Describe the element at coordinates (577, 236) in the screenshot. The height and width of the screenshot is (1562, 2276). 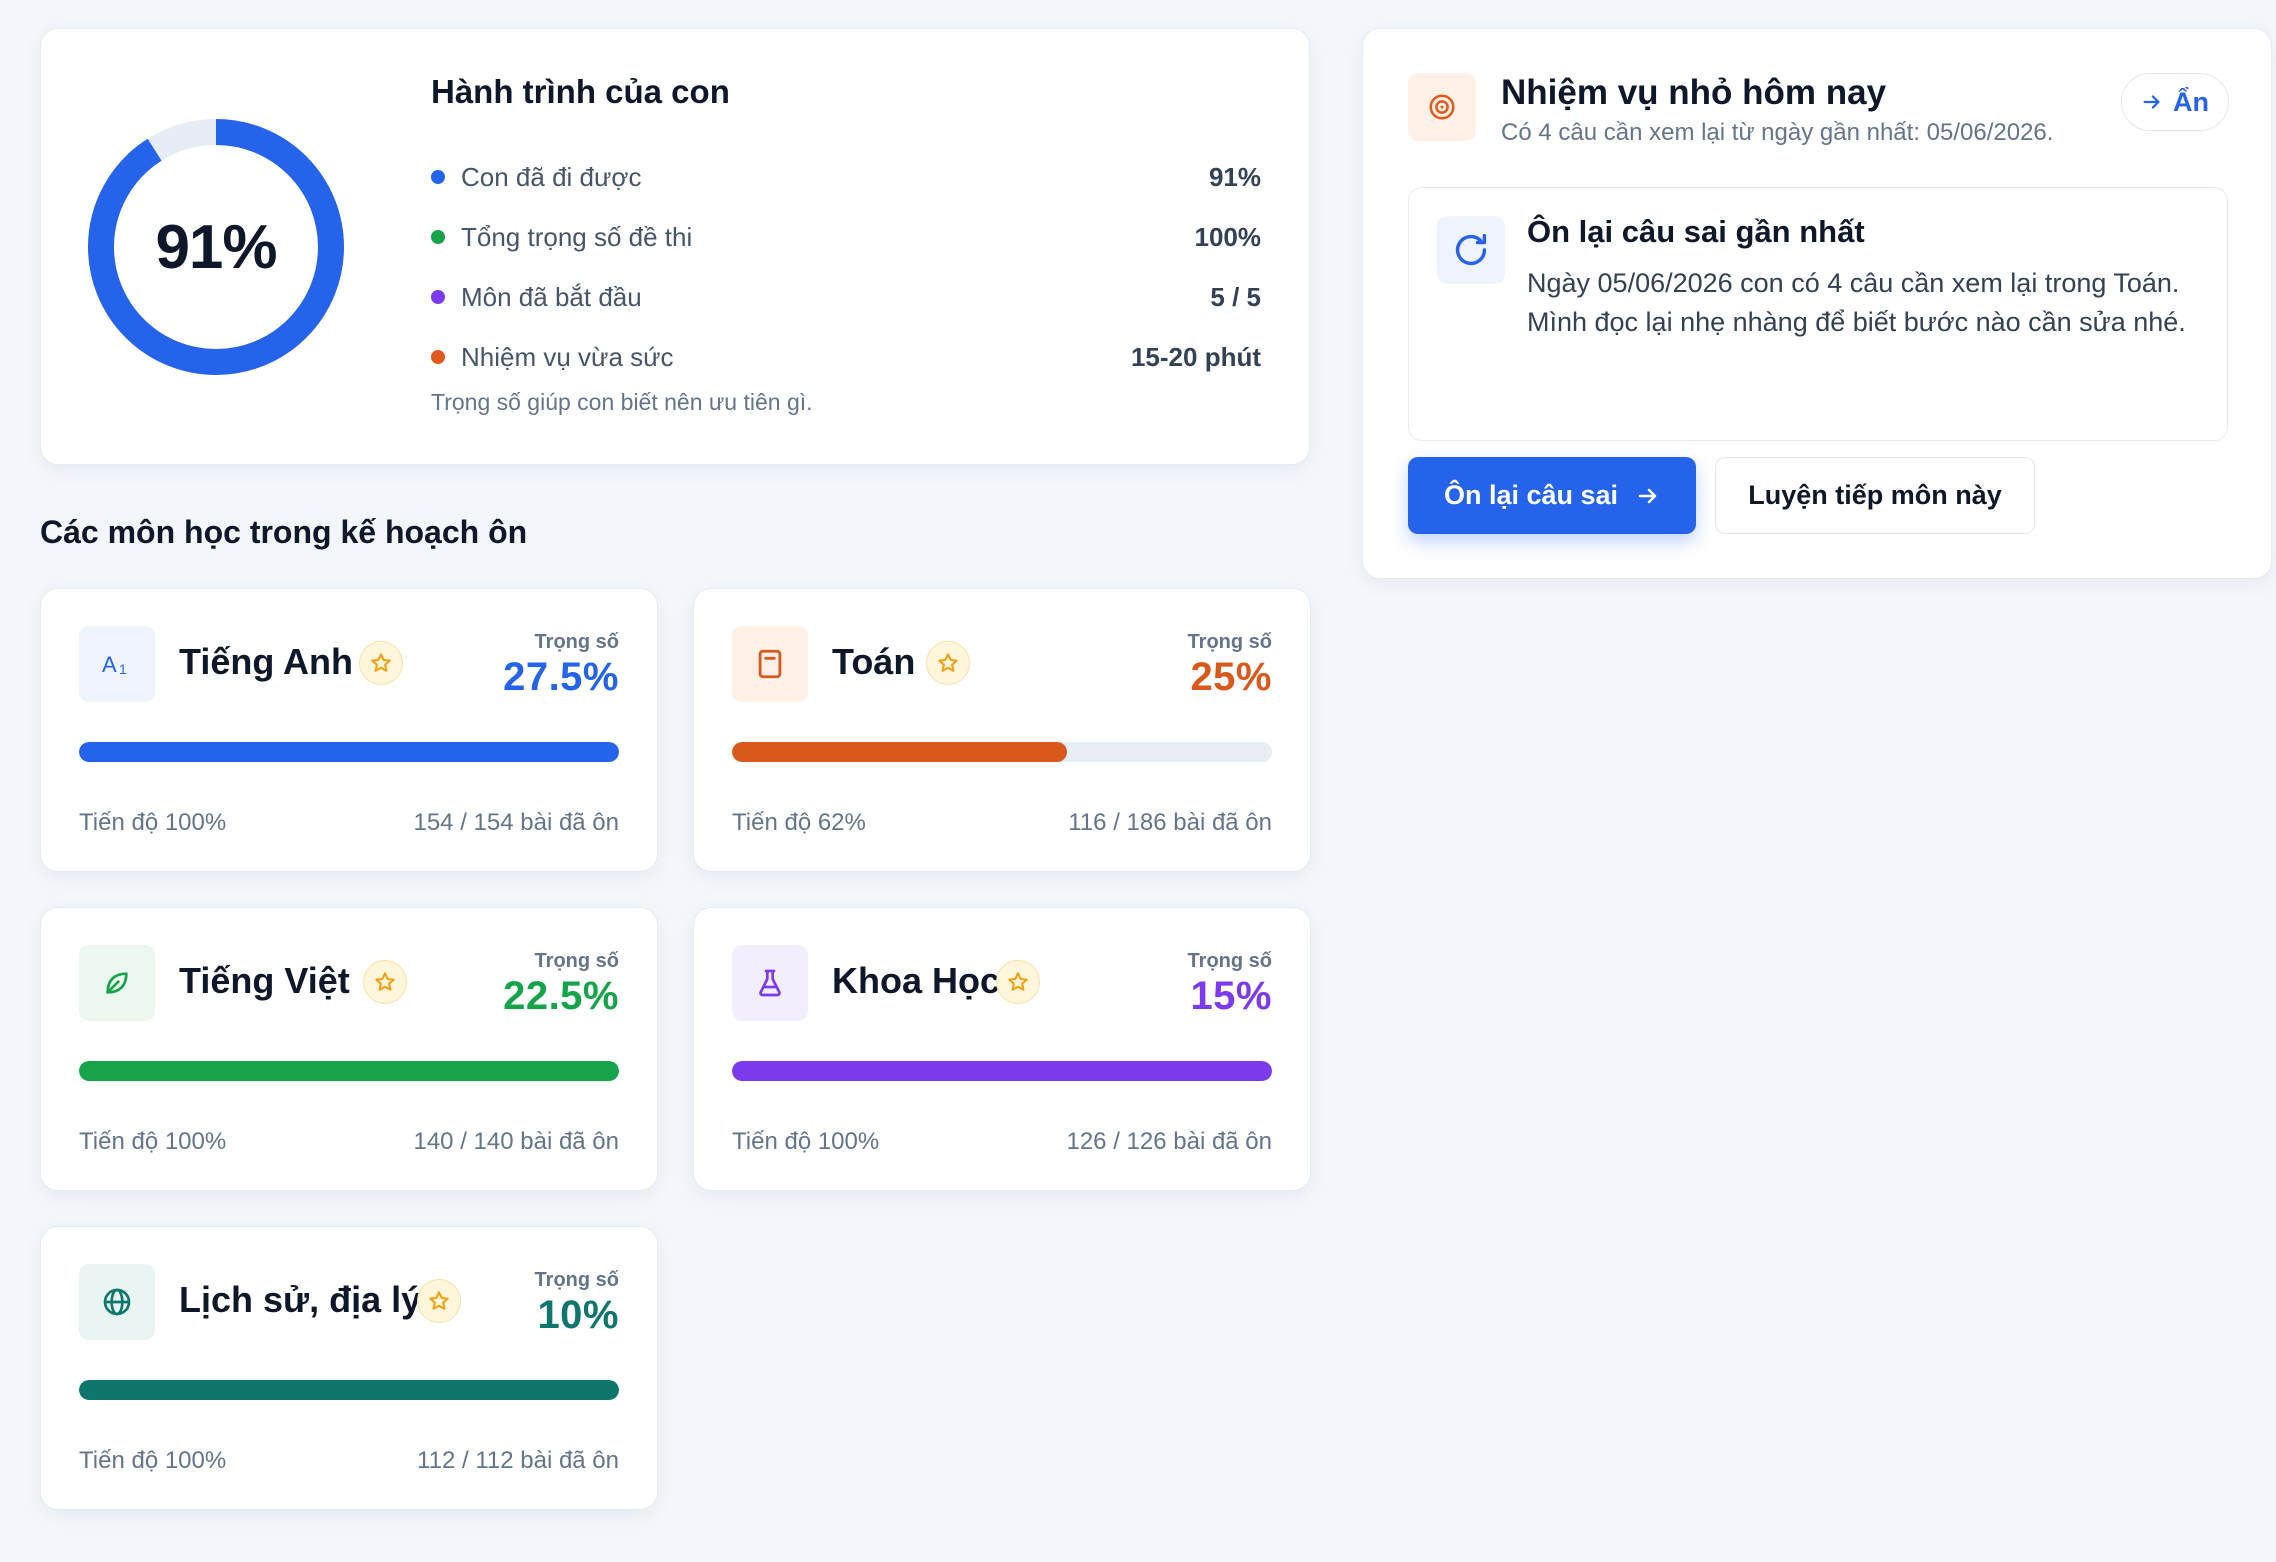
I see `stat-label: Tổng trọng số đề thi` at that location.